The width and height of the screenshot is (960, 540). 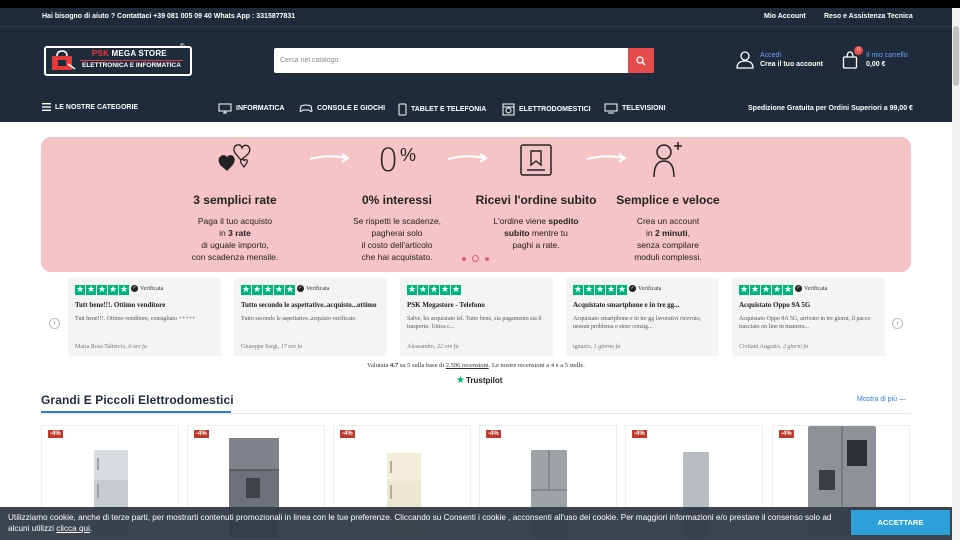 I want to click on appliance-icon, so click(x=508, y=109).